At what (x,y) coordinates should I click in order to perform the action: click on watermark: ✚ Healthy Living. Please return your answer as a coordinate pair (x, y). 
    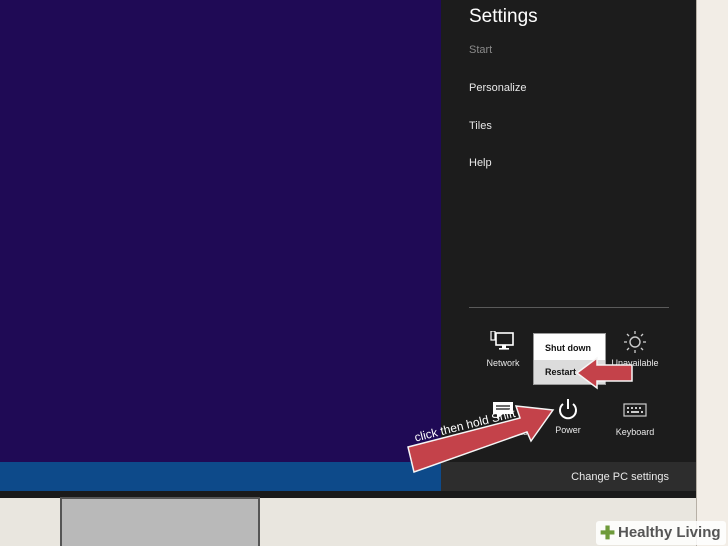
    Looking at the image, I should click on (661, 533).